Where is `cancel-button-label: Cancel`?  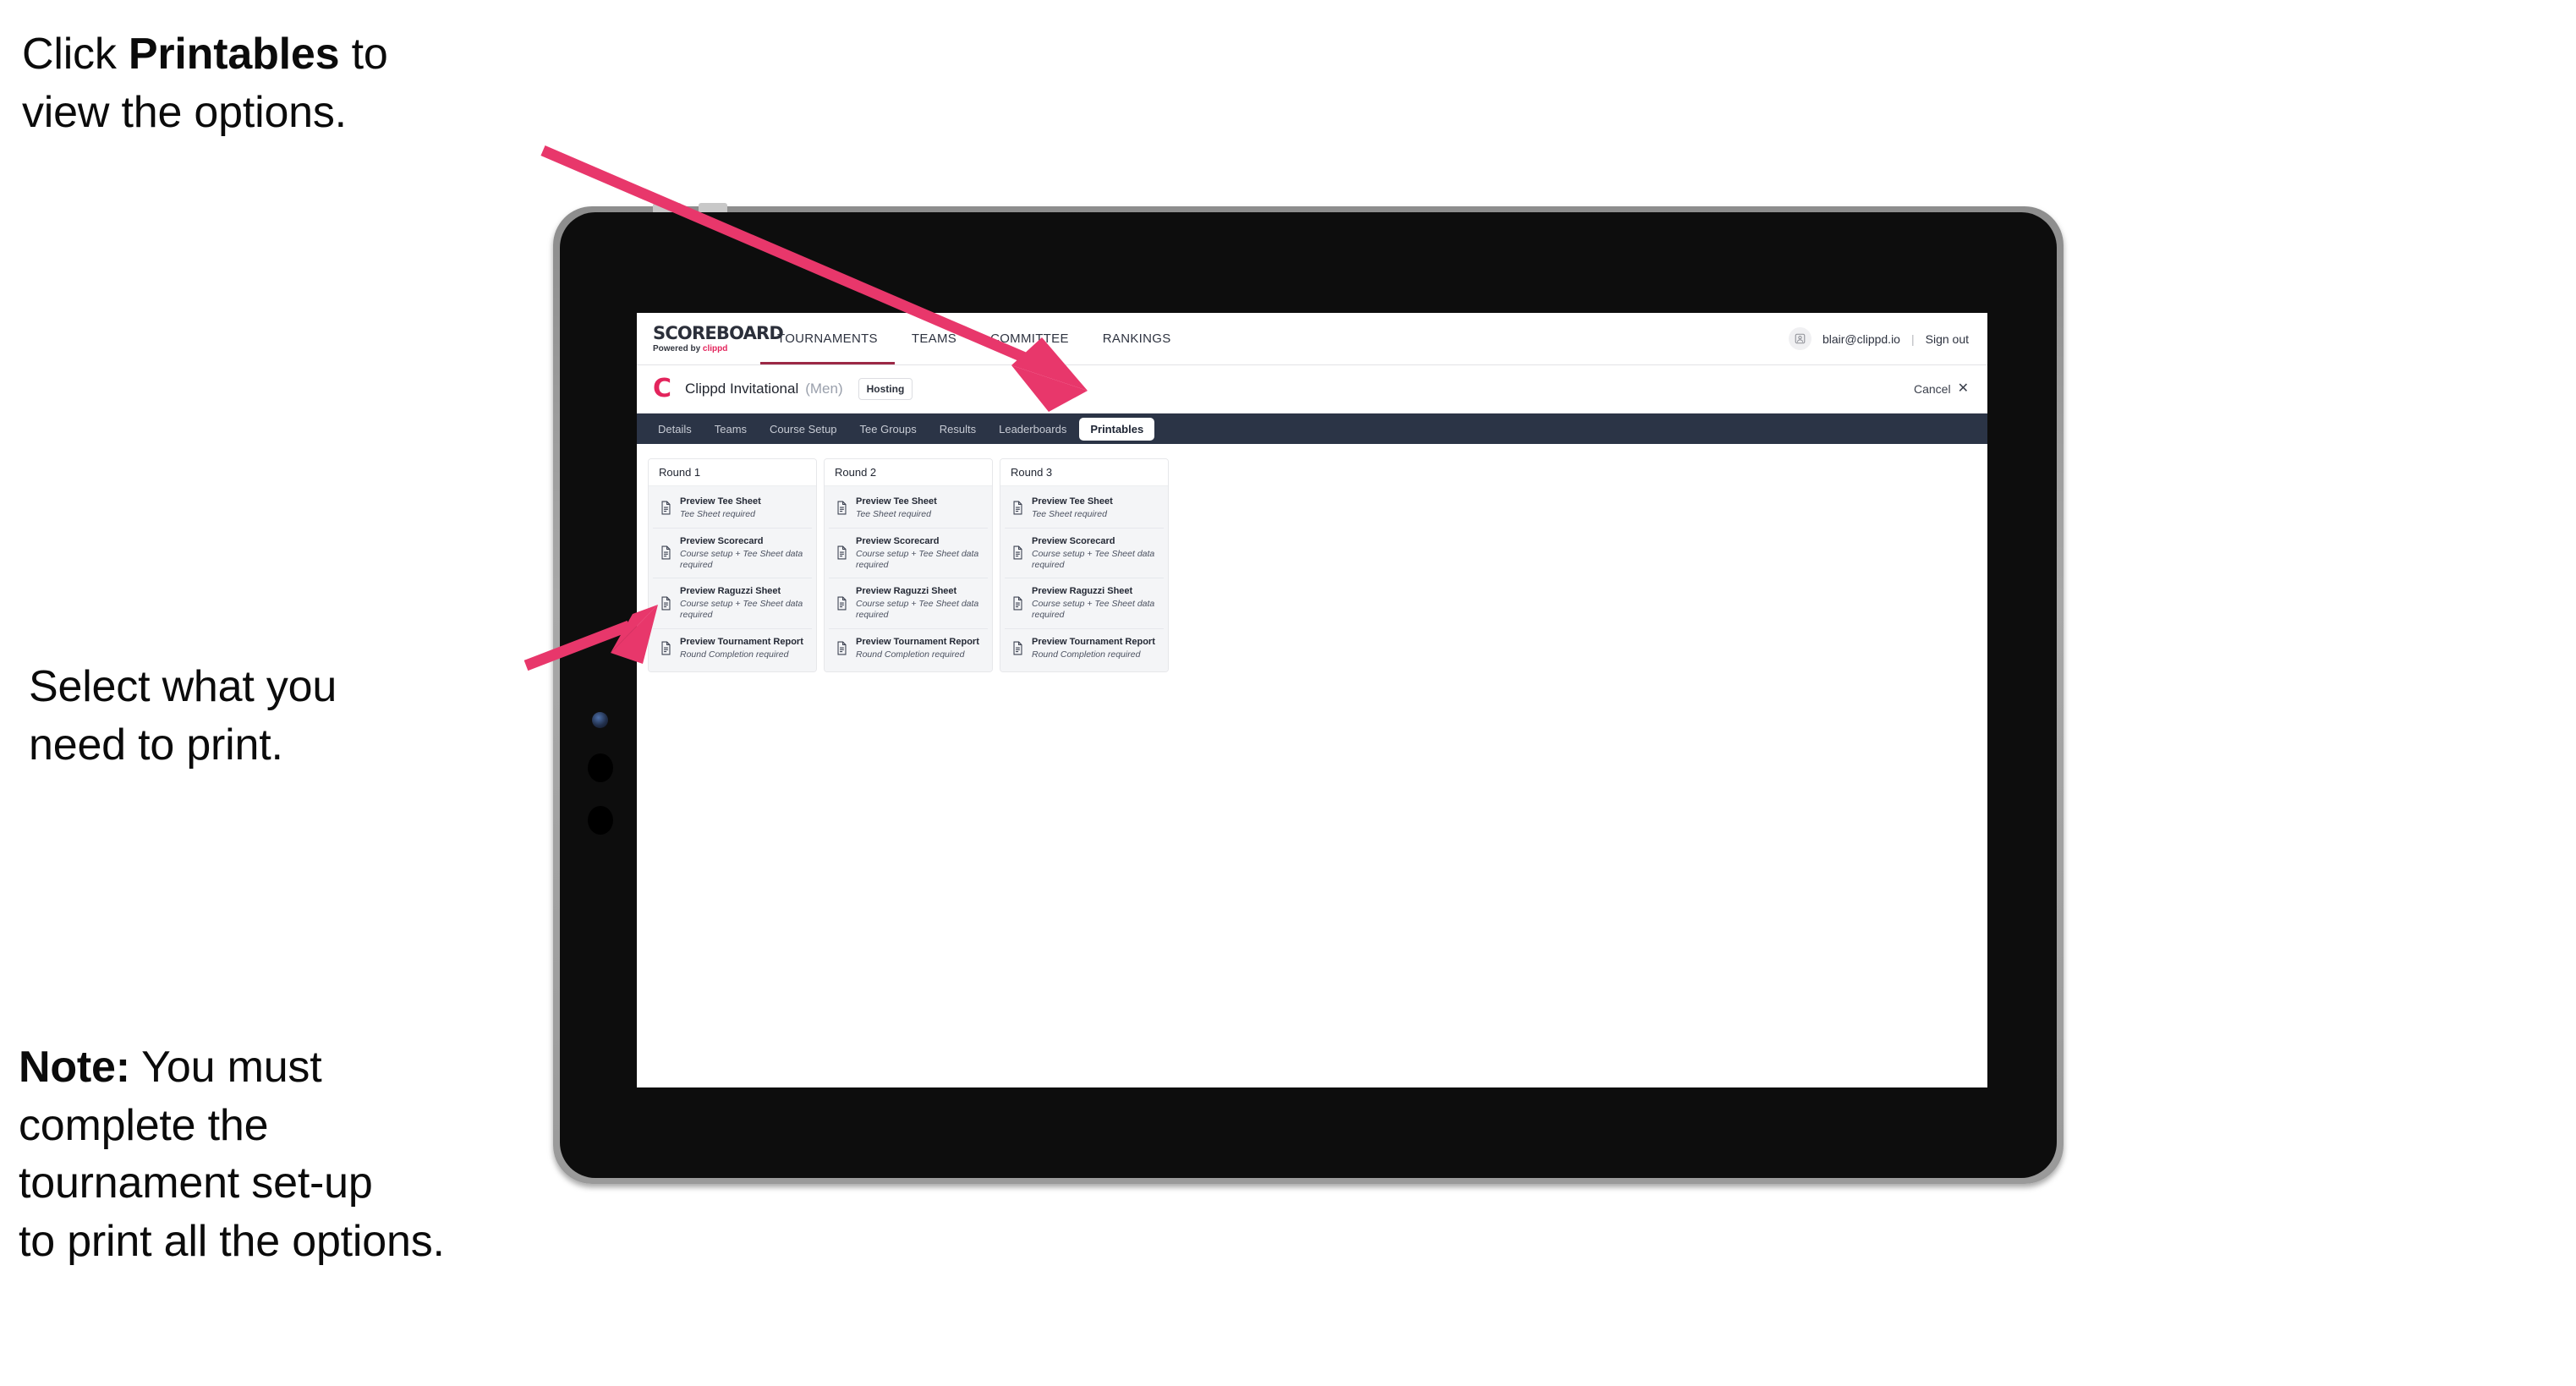
cancel-button-label: Cancel is located at coordinates (1932, 389).